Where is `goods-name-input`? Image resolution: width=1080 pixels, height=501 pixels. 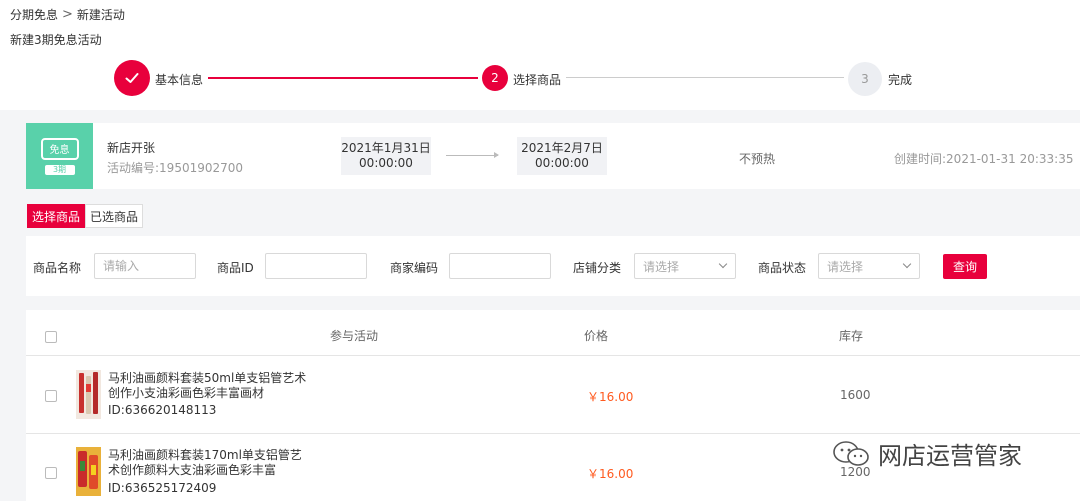 goods-name-input is located at coordinates (145, 266).